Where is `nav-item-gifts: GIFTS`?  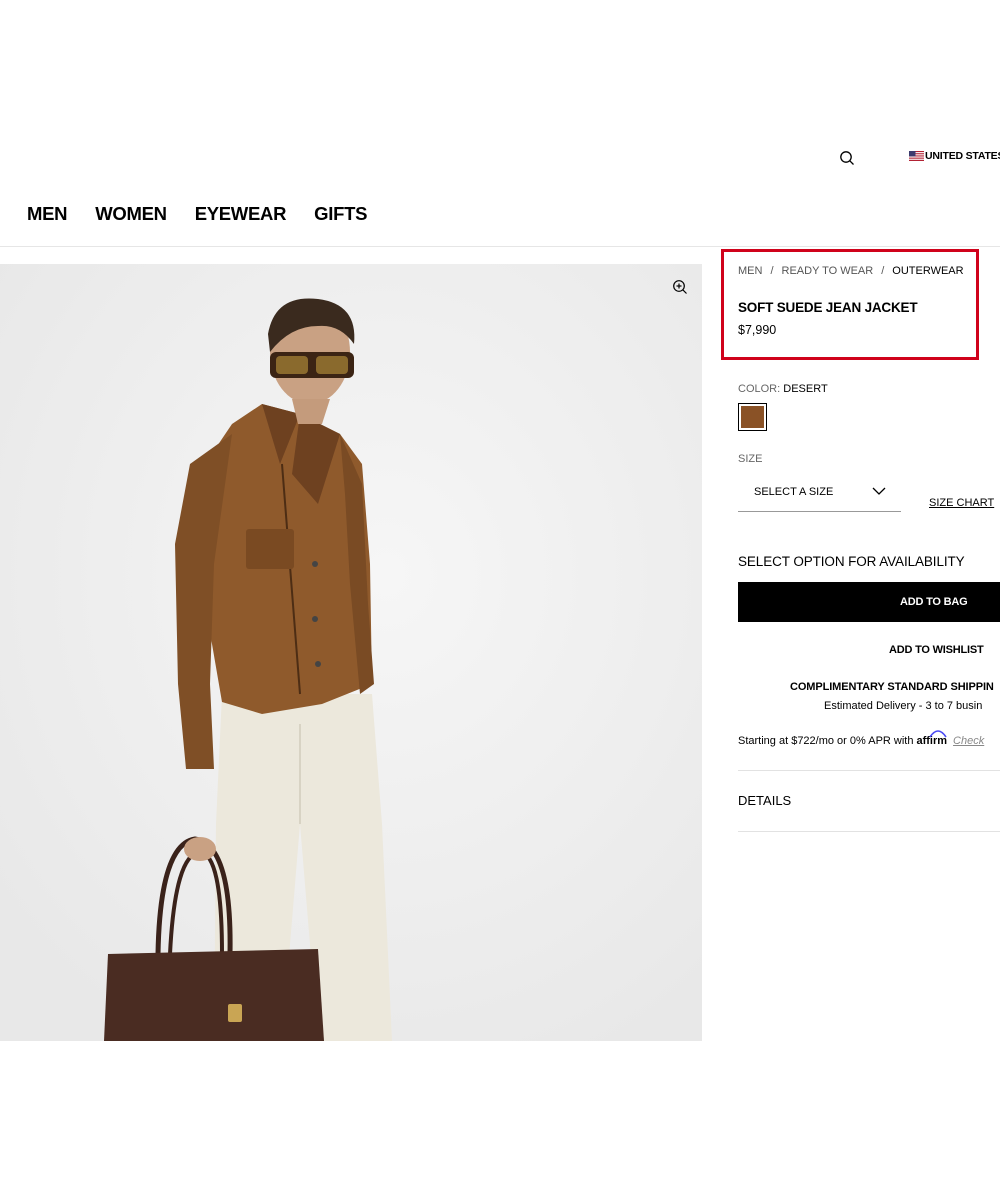
nav-item-gifts: GIFTS is located at coordinates (340, 214).